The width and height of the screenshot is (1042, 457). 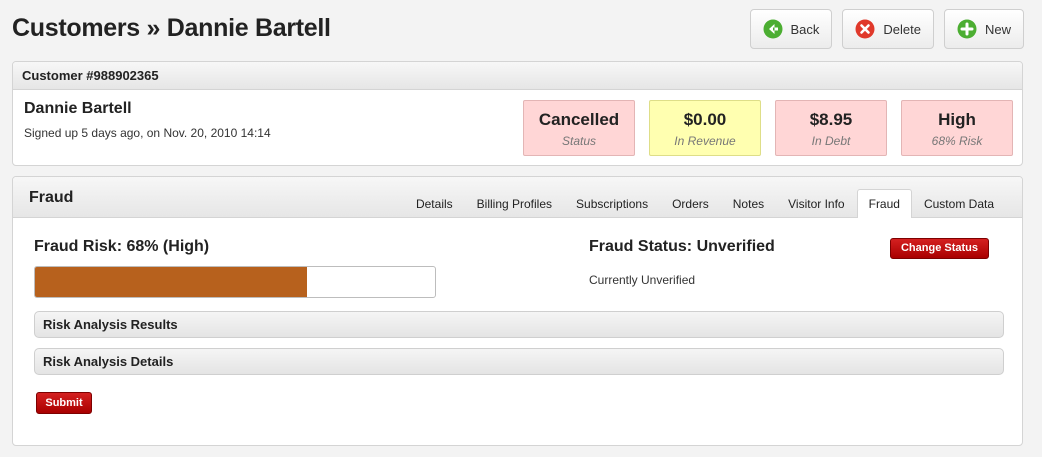 What do you see at coordinates (705, 141) in the screenshot?
I see `stat-label: In Revenue` at bounding box center [705, 141].